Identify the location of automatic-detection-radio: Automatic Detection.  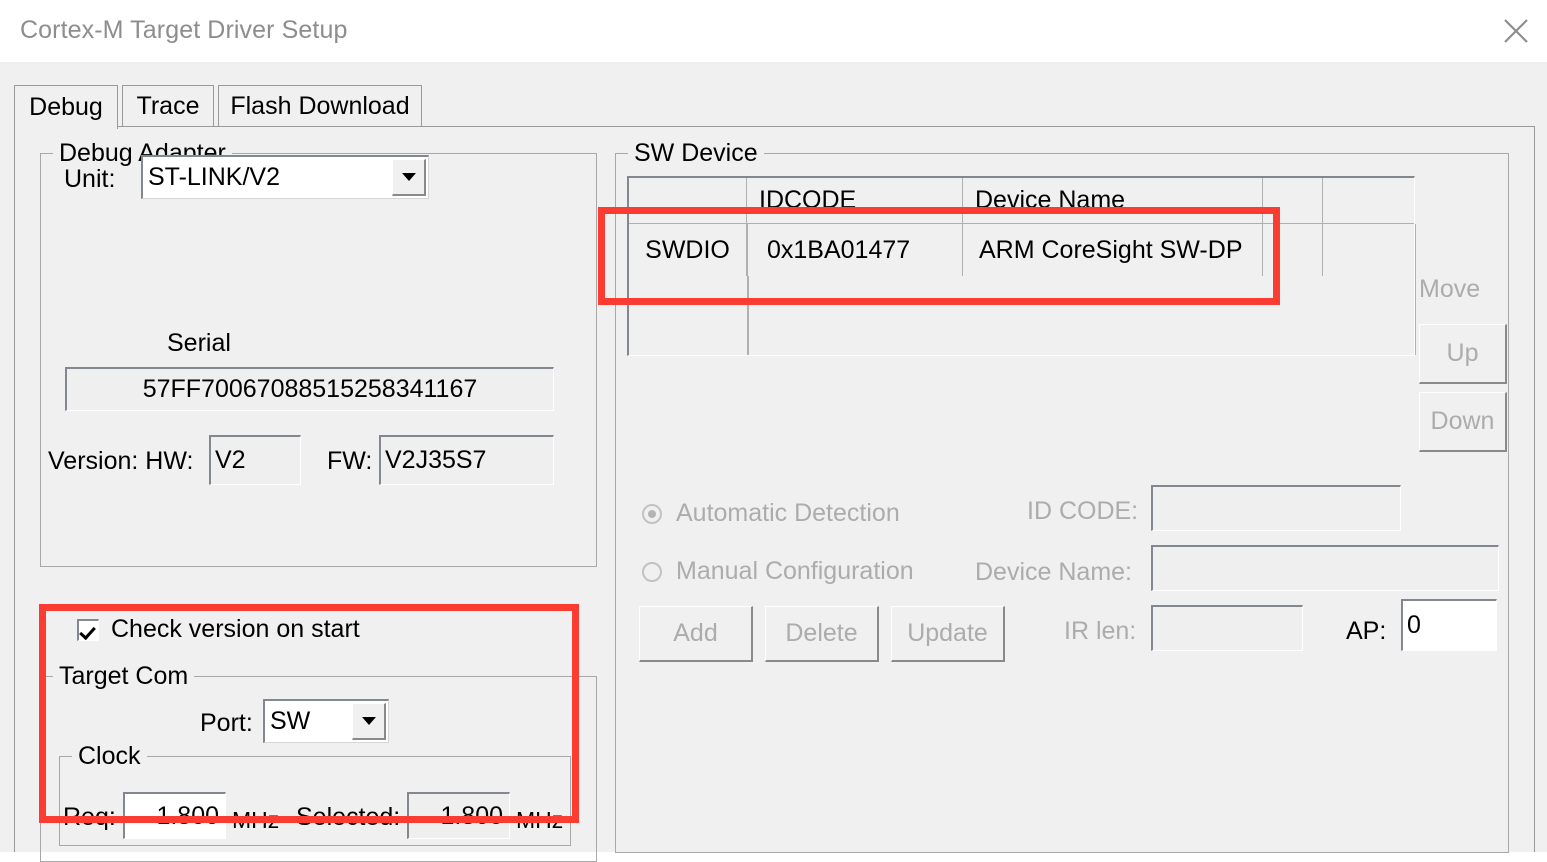
(771, 513).